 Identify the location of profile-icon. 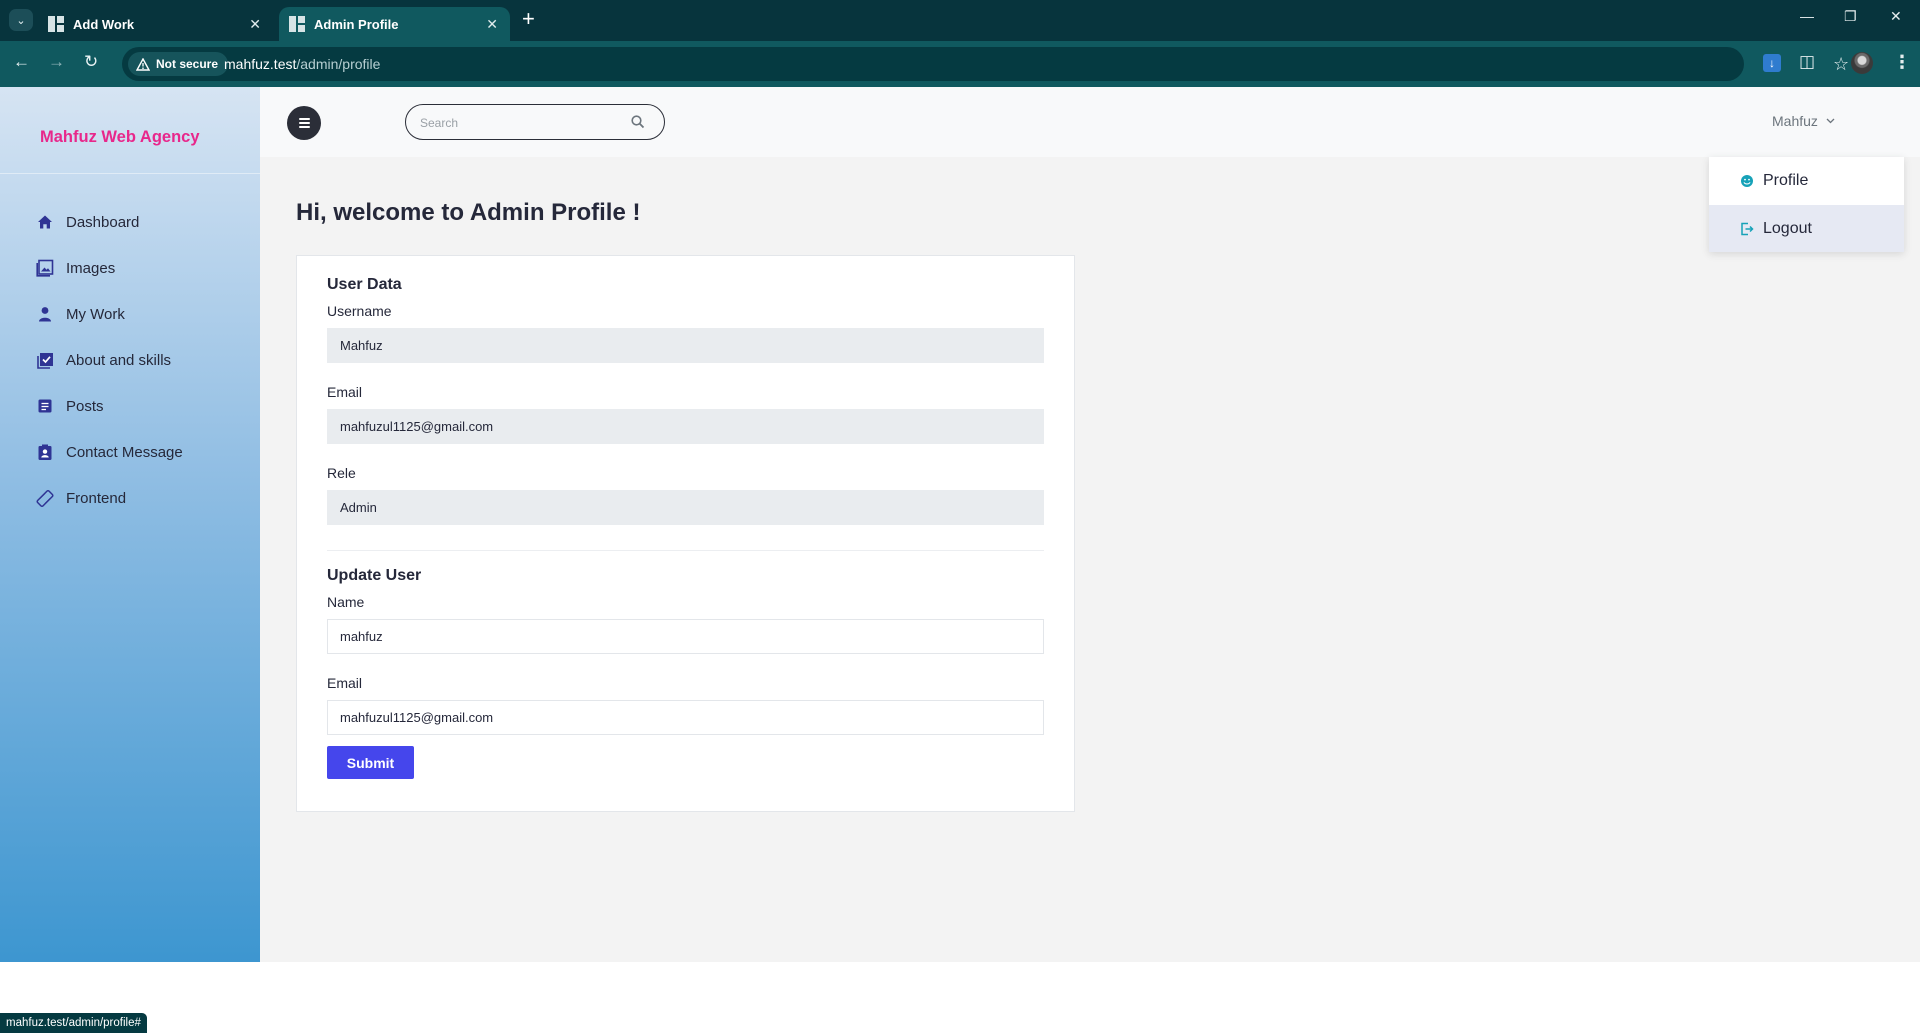
(1747, 180).